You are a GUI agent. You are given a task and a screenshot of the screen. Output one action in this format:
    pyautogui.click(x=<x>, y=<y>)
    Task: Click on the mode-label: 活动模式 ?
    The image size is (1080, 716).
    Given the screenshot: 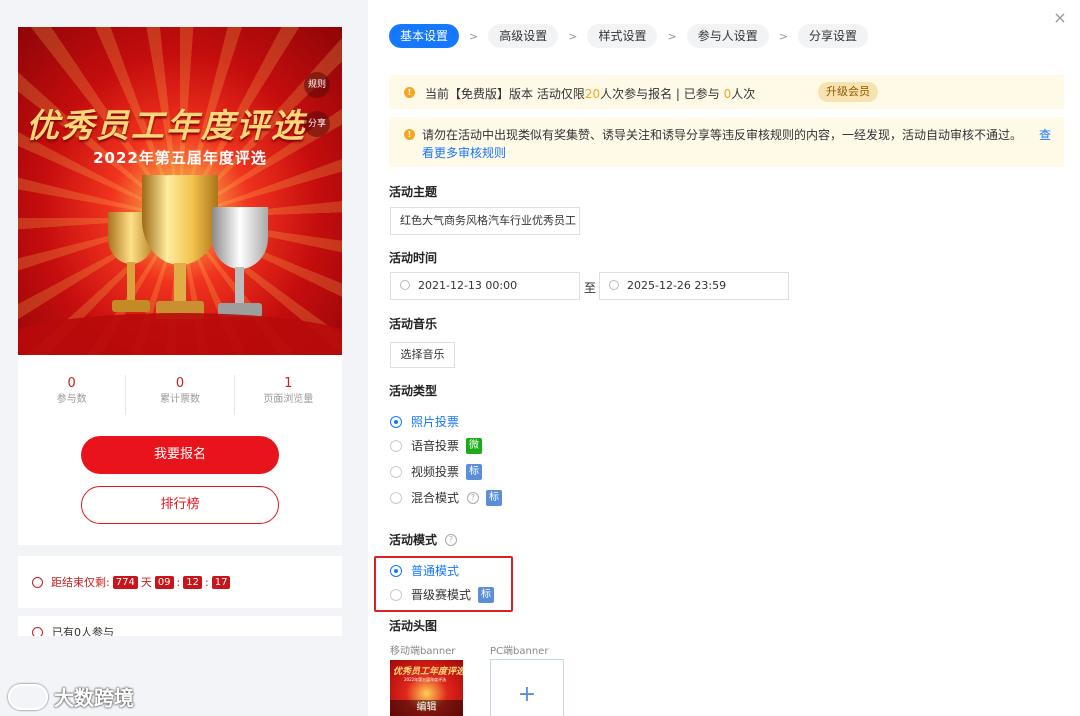 What is the action you would take?
    pyautogui.click(x=423, y=539)
    